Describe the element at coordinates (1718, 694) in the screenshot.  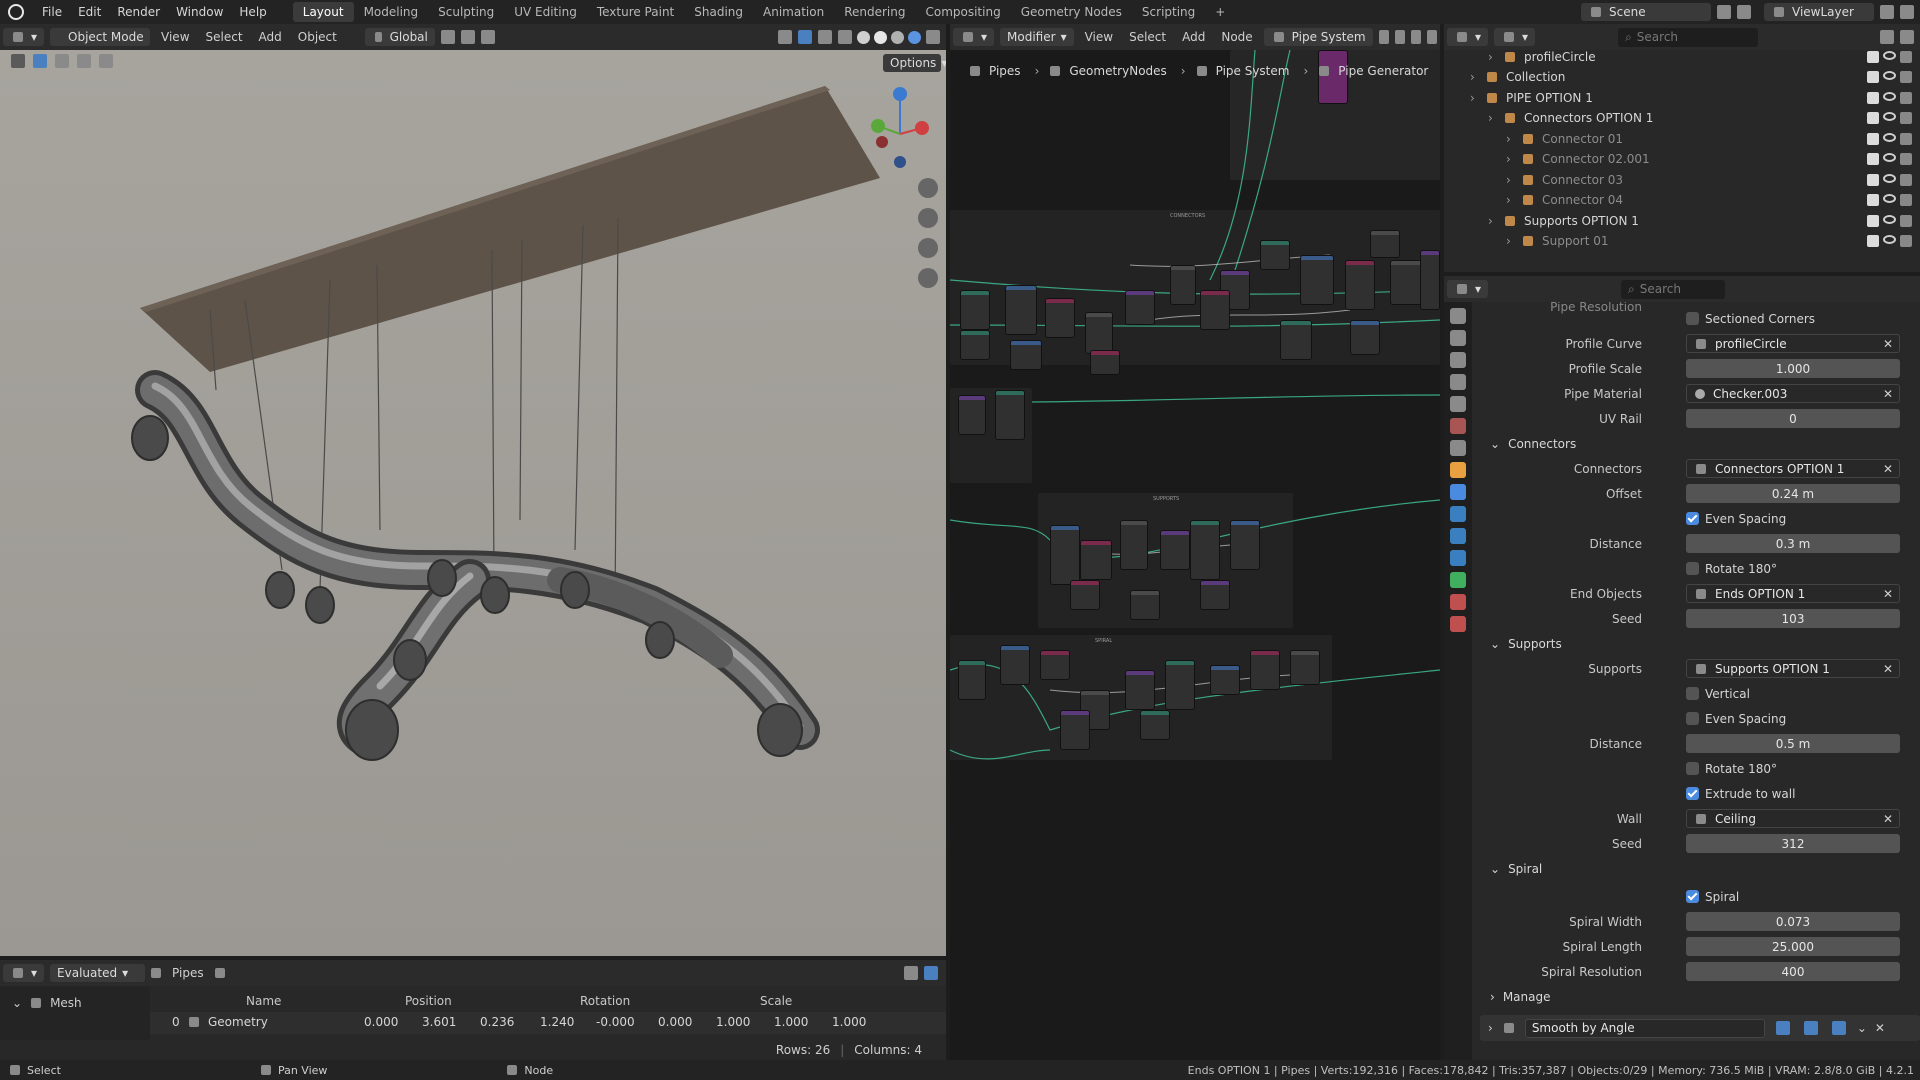
I see `vertical-checkbox: Vertical` at that location.